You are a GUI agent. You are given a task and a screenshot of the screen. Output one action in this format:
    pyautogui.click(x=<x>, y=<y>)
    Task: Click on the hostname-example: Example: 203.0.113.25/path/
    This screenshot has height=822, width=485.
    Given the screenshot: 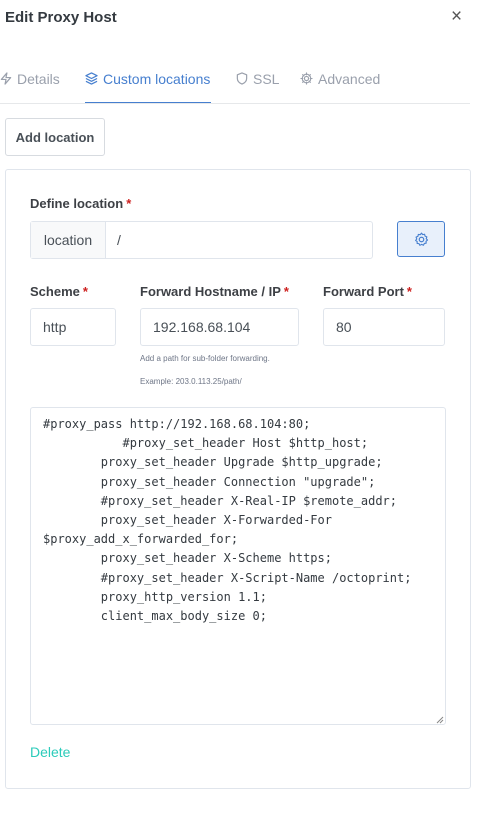 What is the action you would take?
    pyautogui.click(x=191, y=381)
    